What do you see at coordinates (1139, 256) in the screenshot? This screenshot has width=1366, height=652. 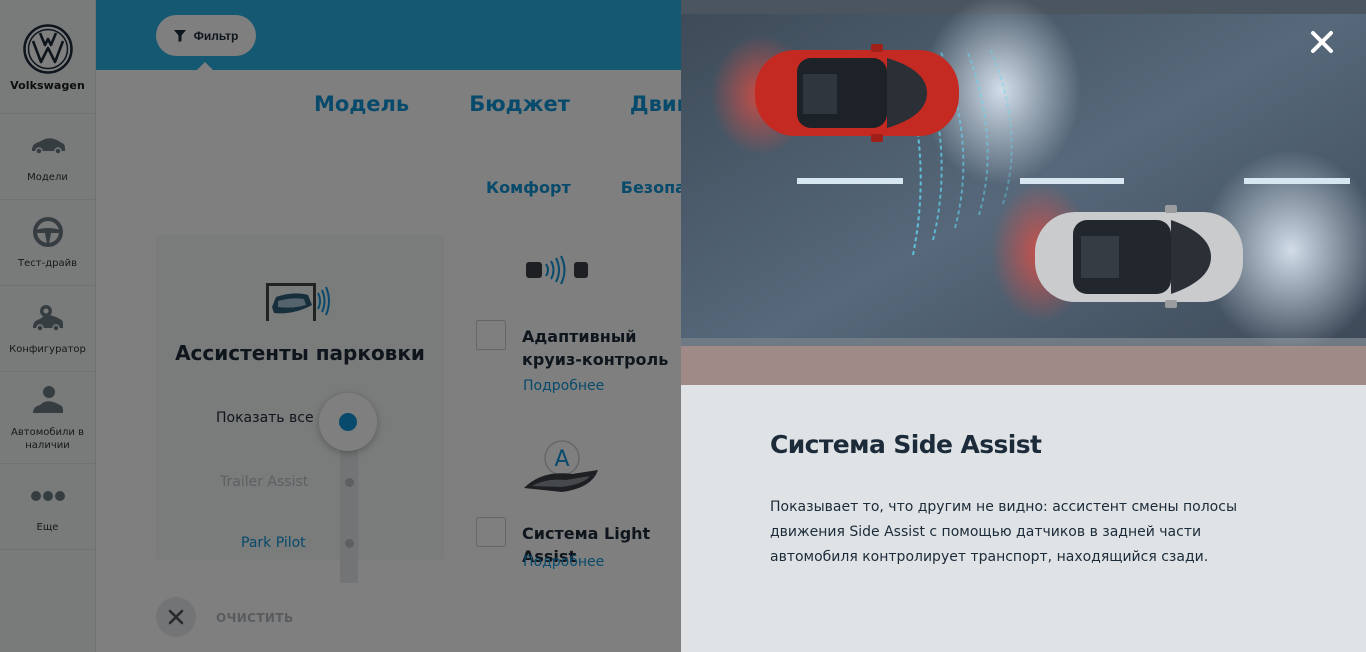 I see `silver-car` at bounding box center [1139, 256].